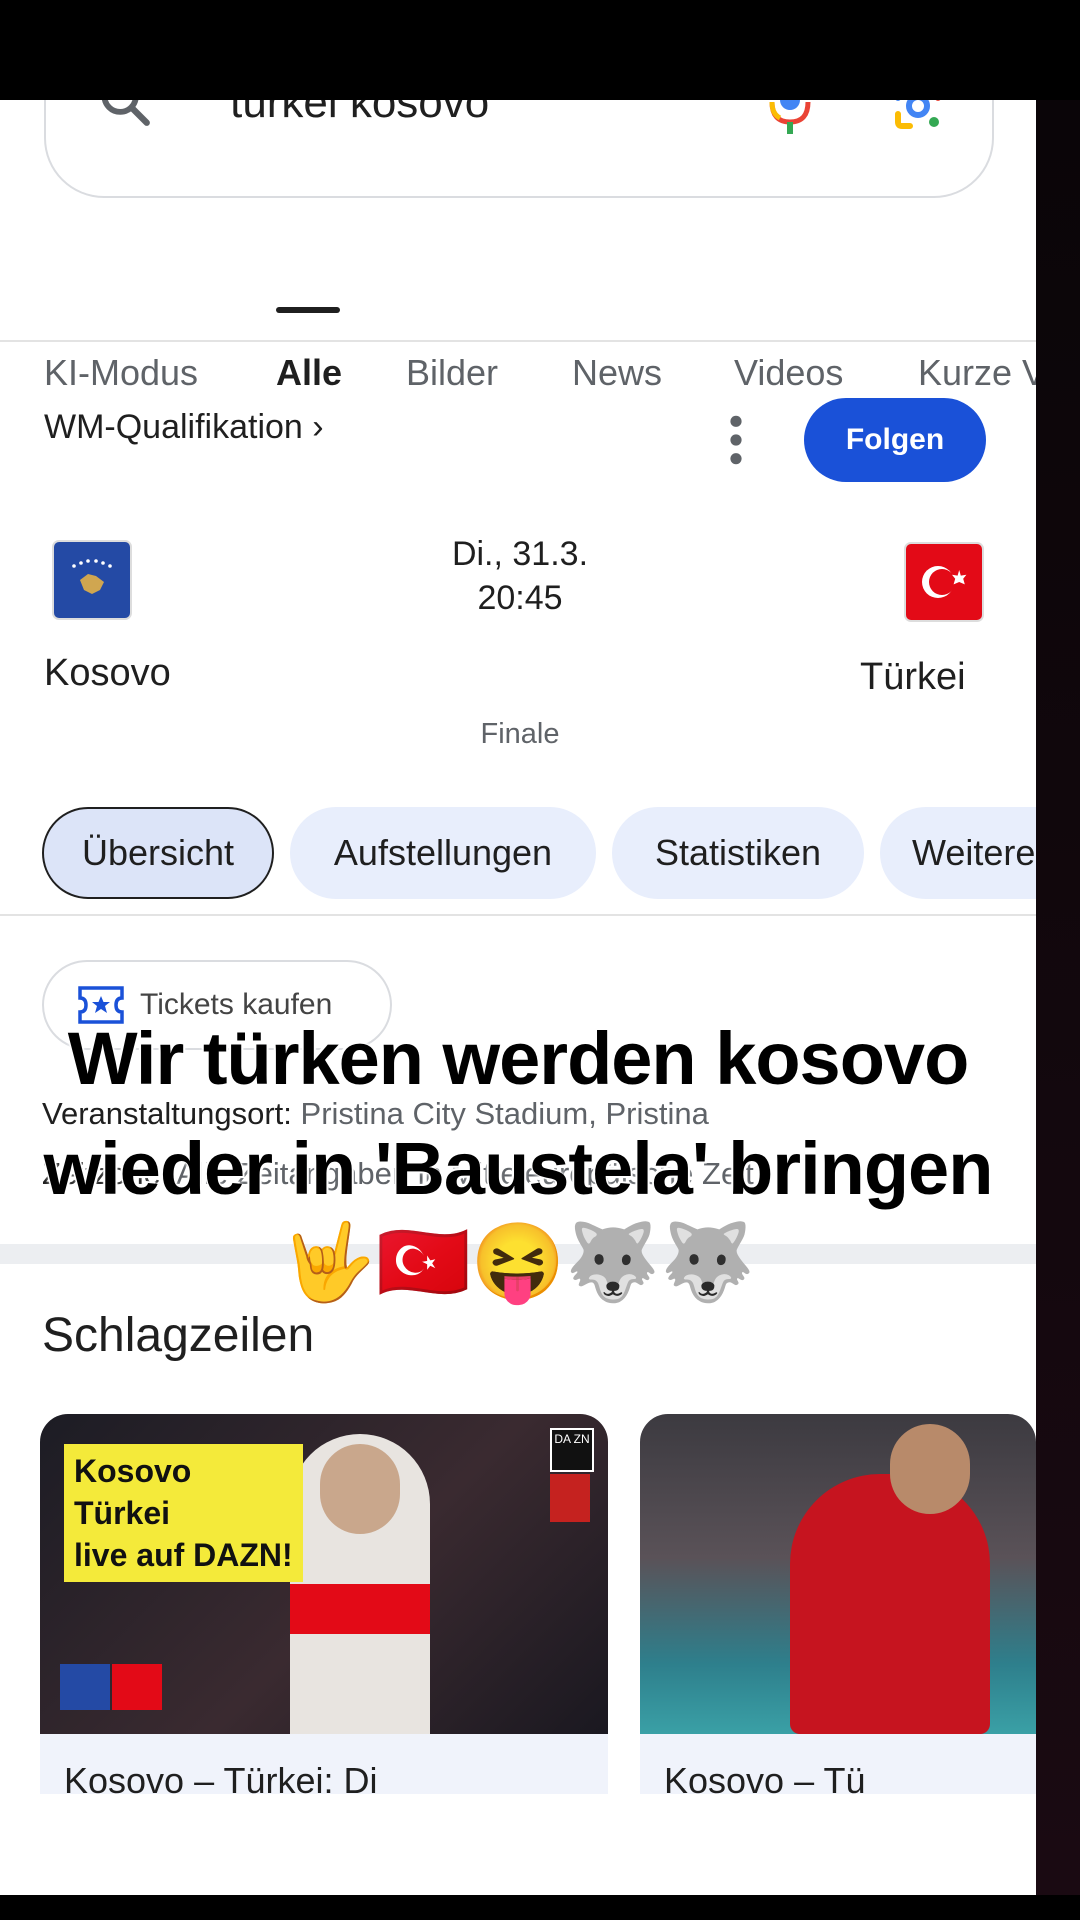 Image resolution: width=1080 pixels, height=1920 pixels. I want to click on search-icon, so click(125, 113).